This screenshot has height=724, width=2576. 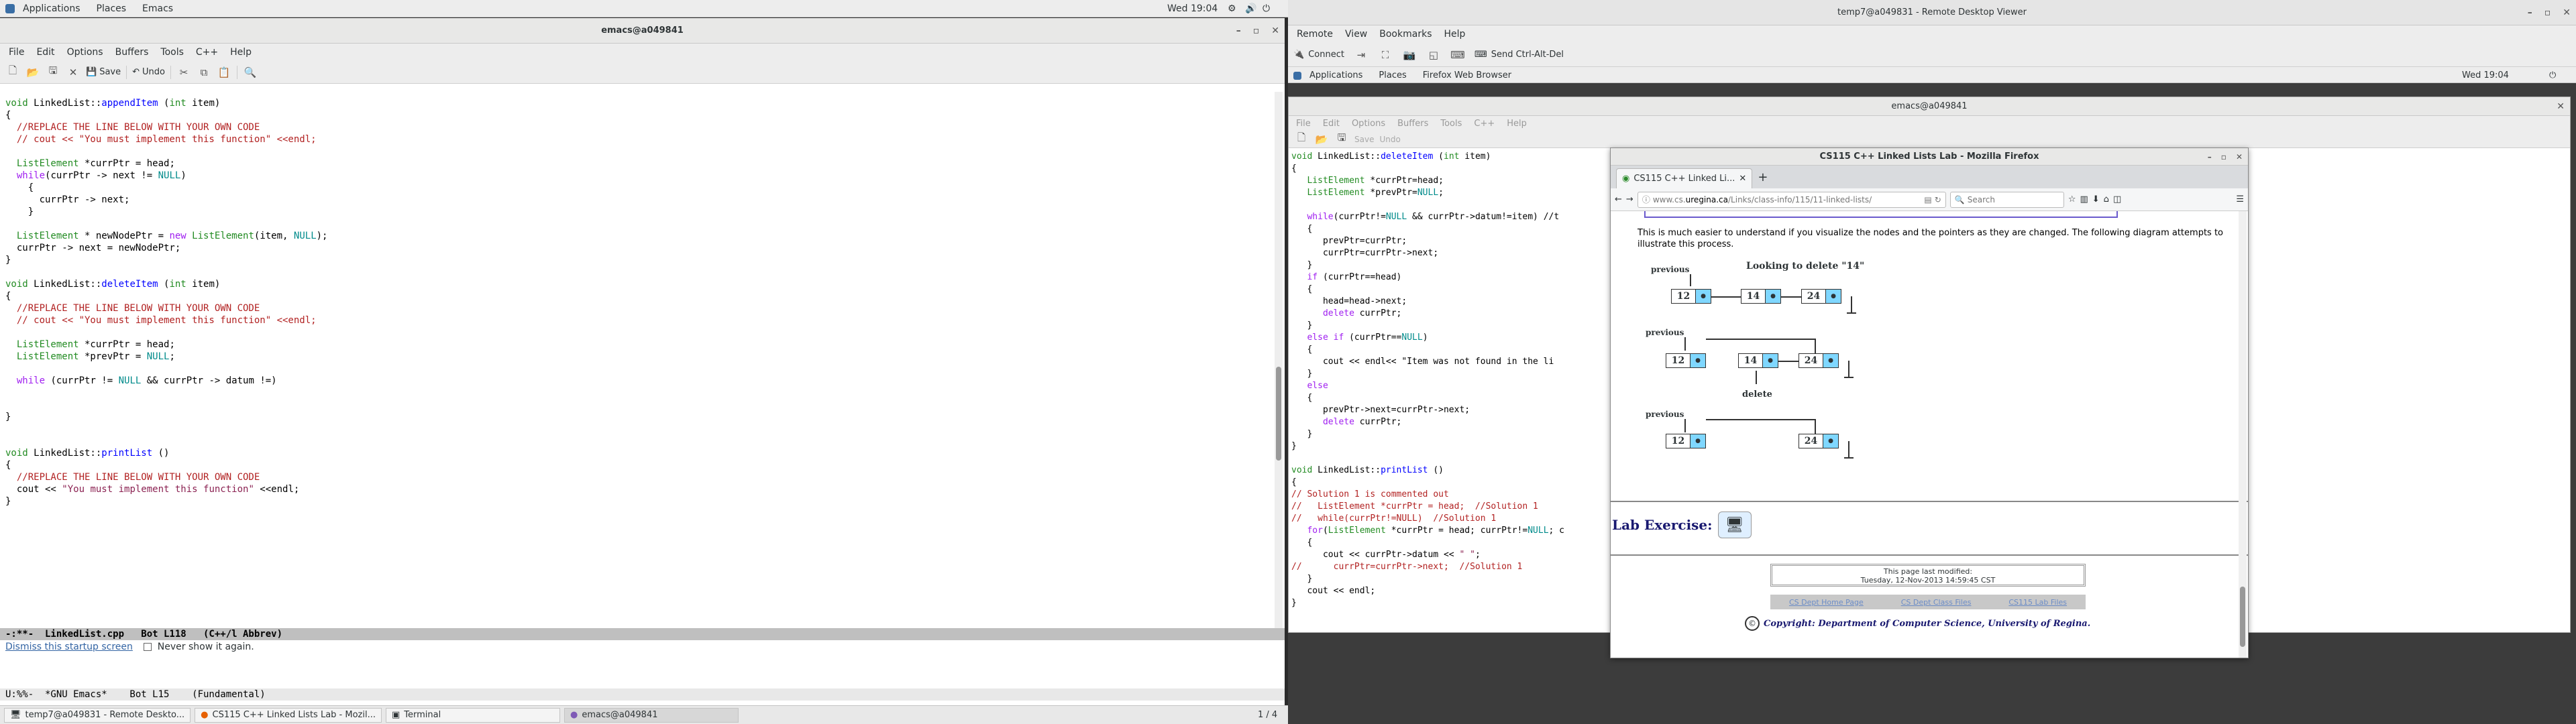 What do you see at coordinates (157, 8) in the screenshot?
I see `app-menu: Emacs` at bounding box center [157, 8].